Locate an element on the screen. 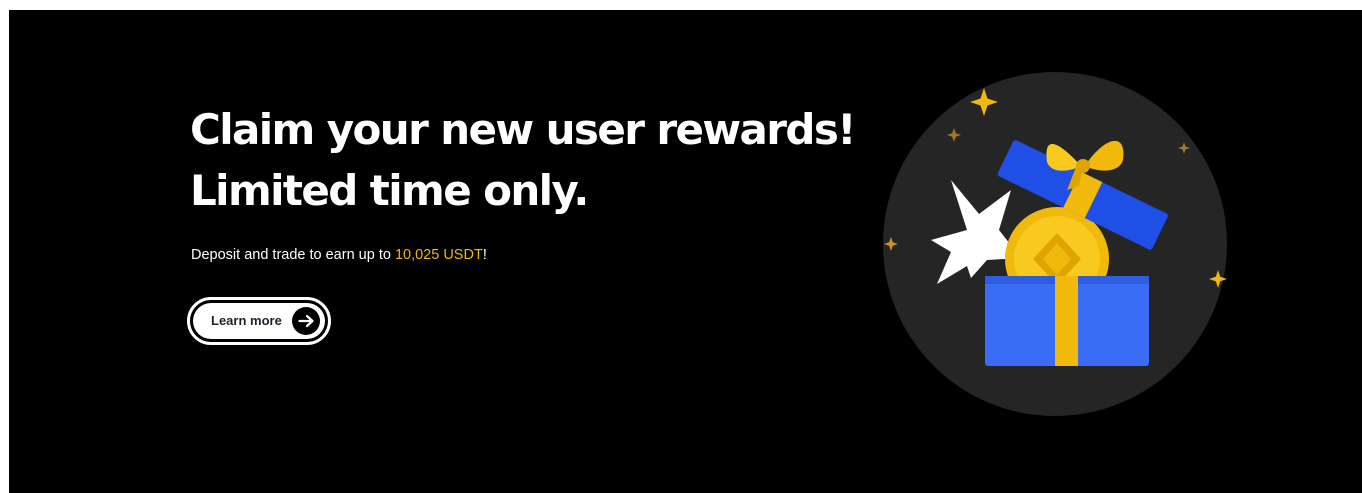 The image size is (1362, 493). learn-more-button: Learn more is located at coordinates (259, 321).